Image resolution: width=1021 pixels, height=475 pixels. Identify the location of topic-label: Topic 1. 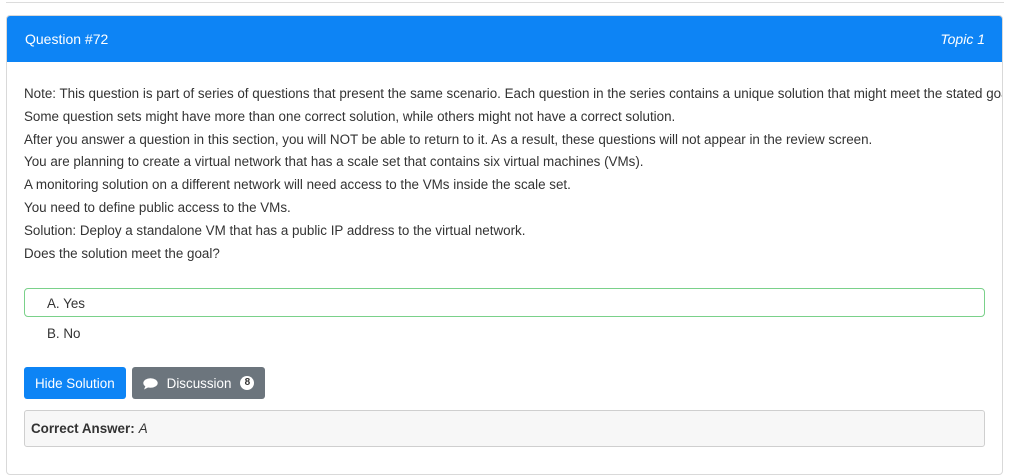
(962, 39).